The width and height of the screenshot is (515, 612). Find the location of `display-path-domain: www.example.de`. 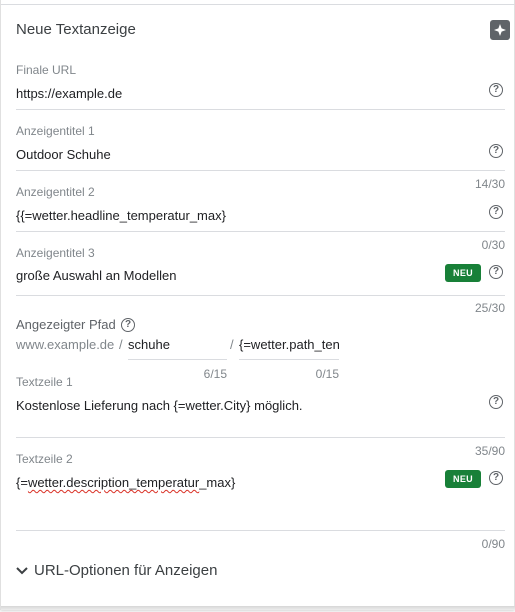

display-path-domain: www.example.de is located at coordinates (65, 344).